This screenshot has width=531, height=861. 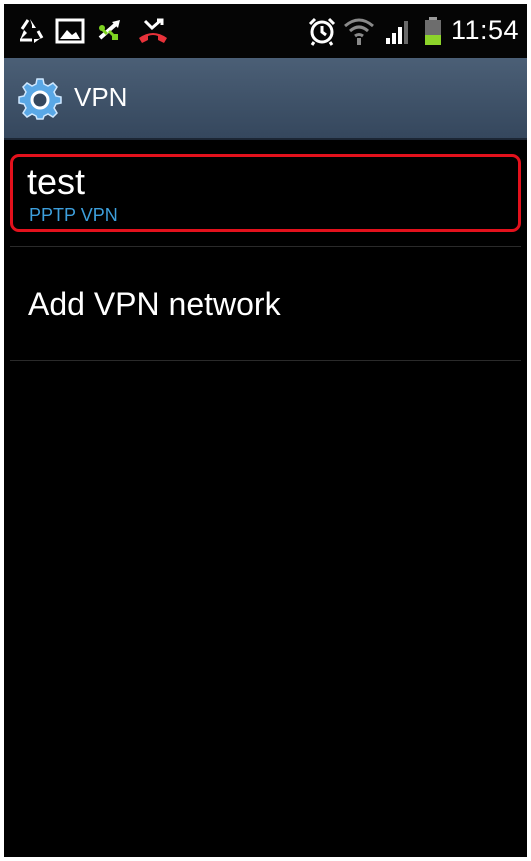 I want to click on gear-icon, so click(x=40, y=98).